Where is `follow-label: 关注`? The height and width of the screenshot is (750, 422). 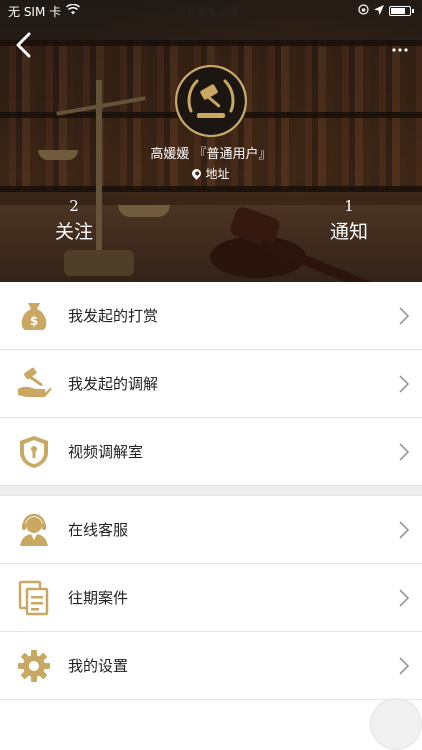 follow-label: 关注 is located at coordinates (73, 232).